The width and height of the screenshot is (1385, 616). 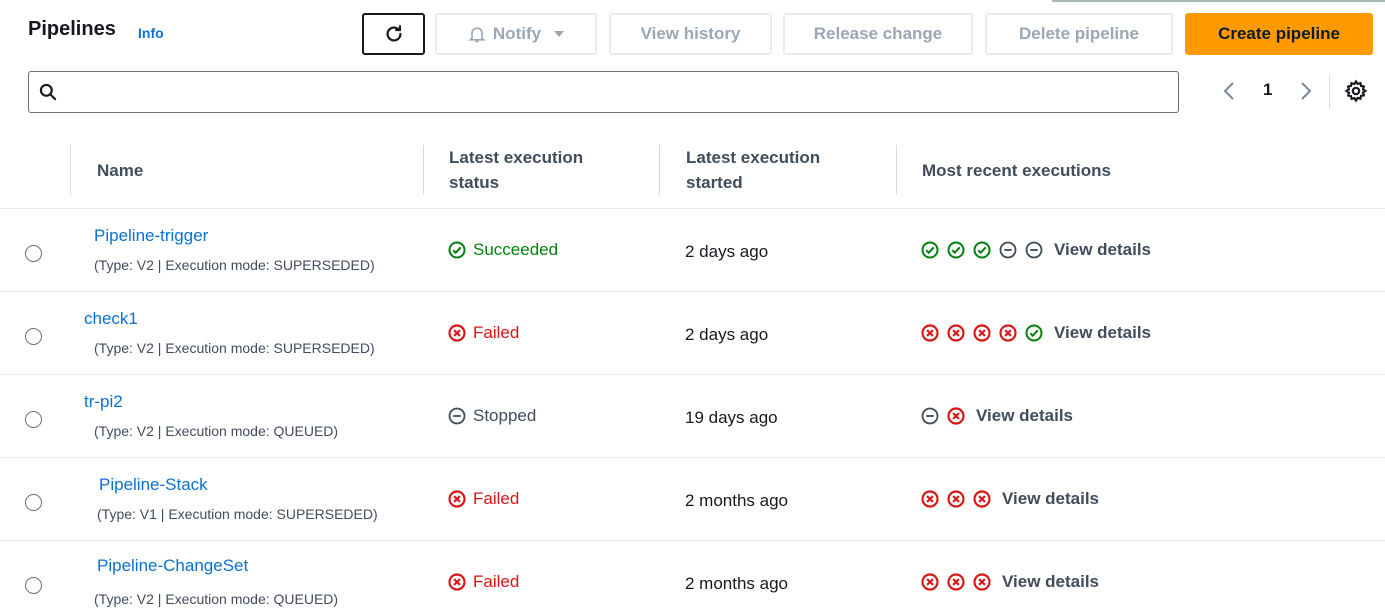 I want to click on bell-icon, so click(x=477, y=35).